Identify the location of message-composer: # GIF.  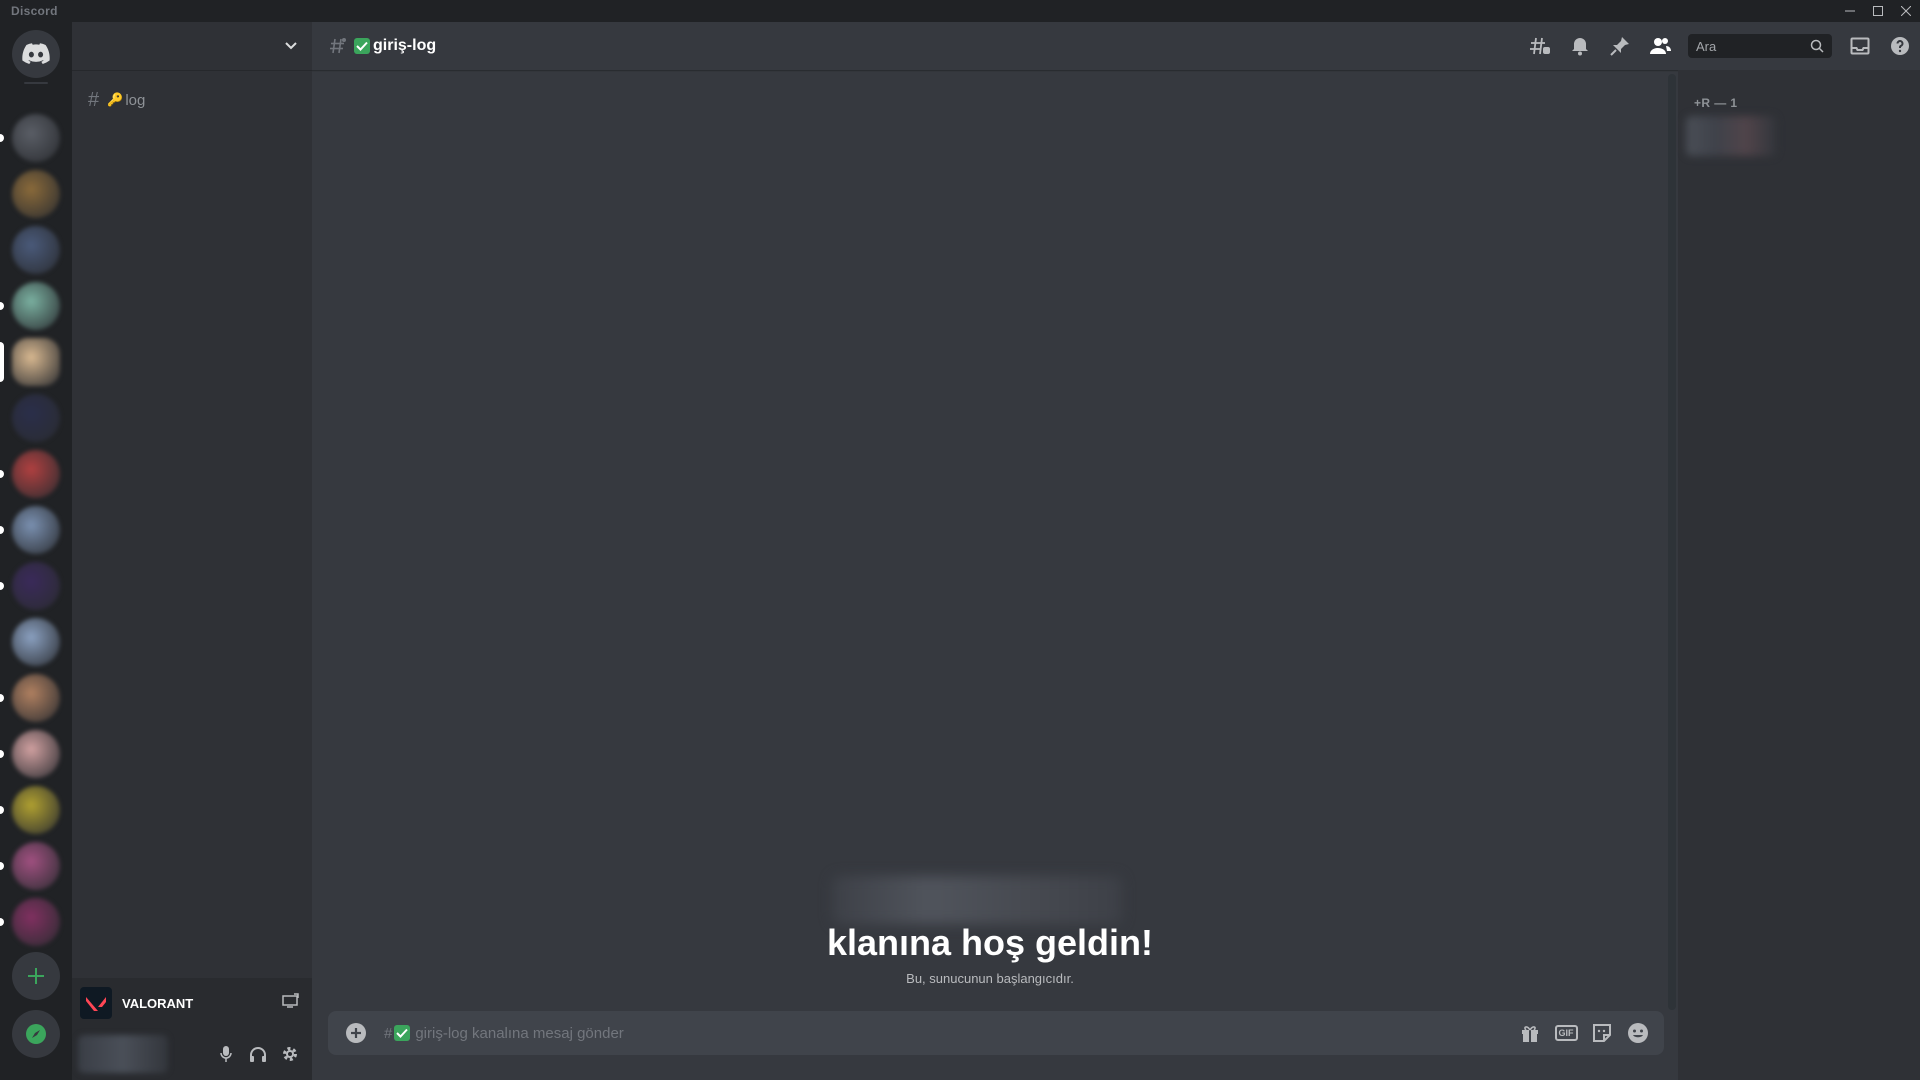
(996, 1033).